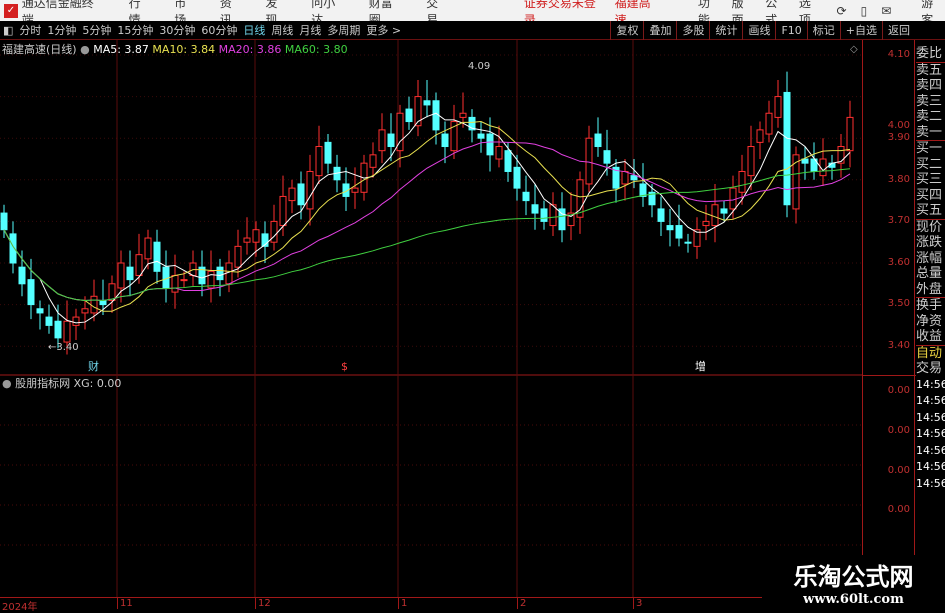 The image size is (945, 613). What do you see at coordinates (898, 137) in the screenshot?
I see `price-label: 3.90` at bounding box center [898, 137].